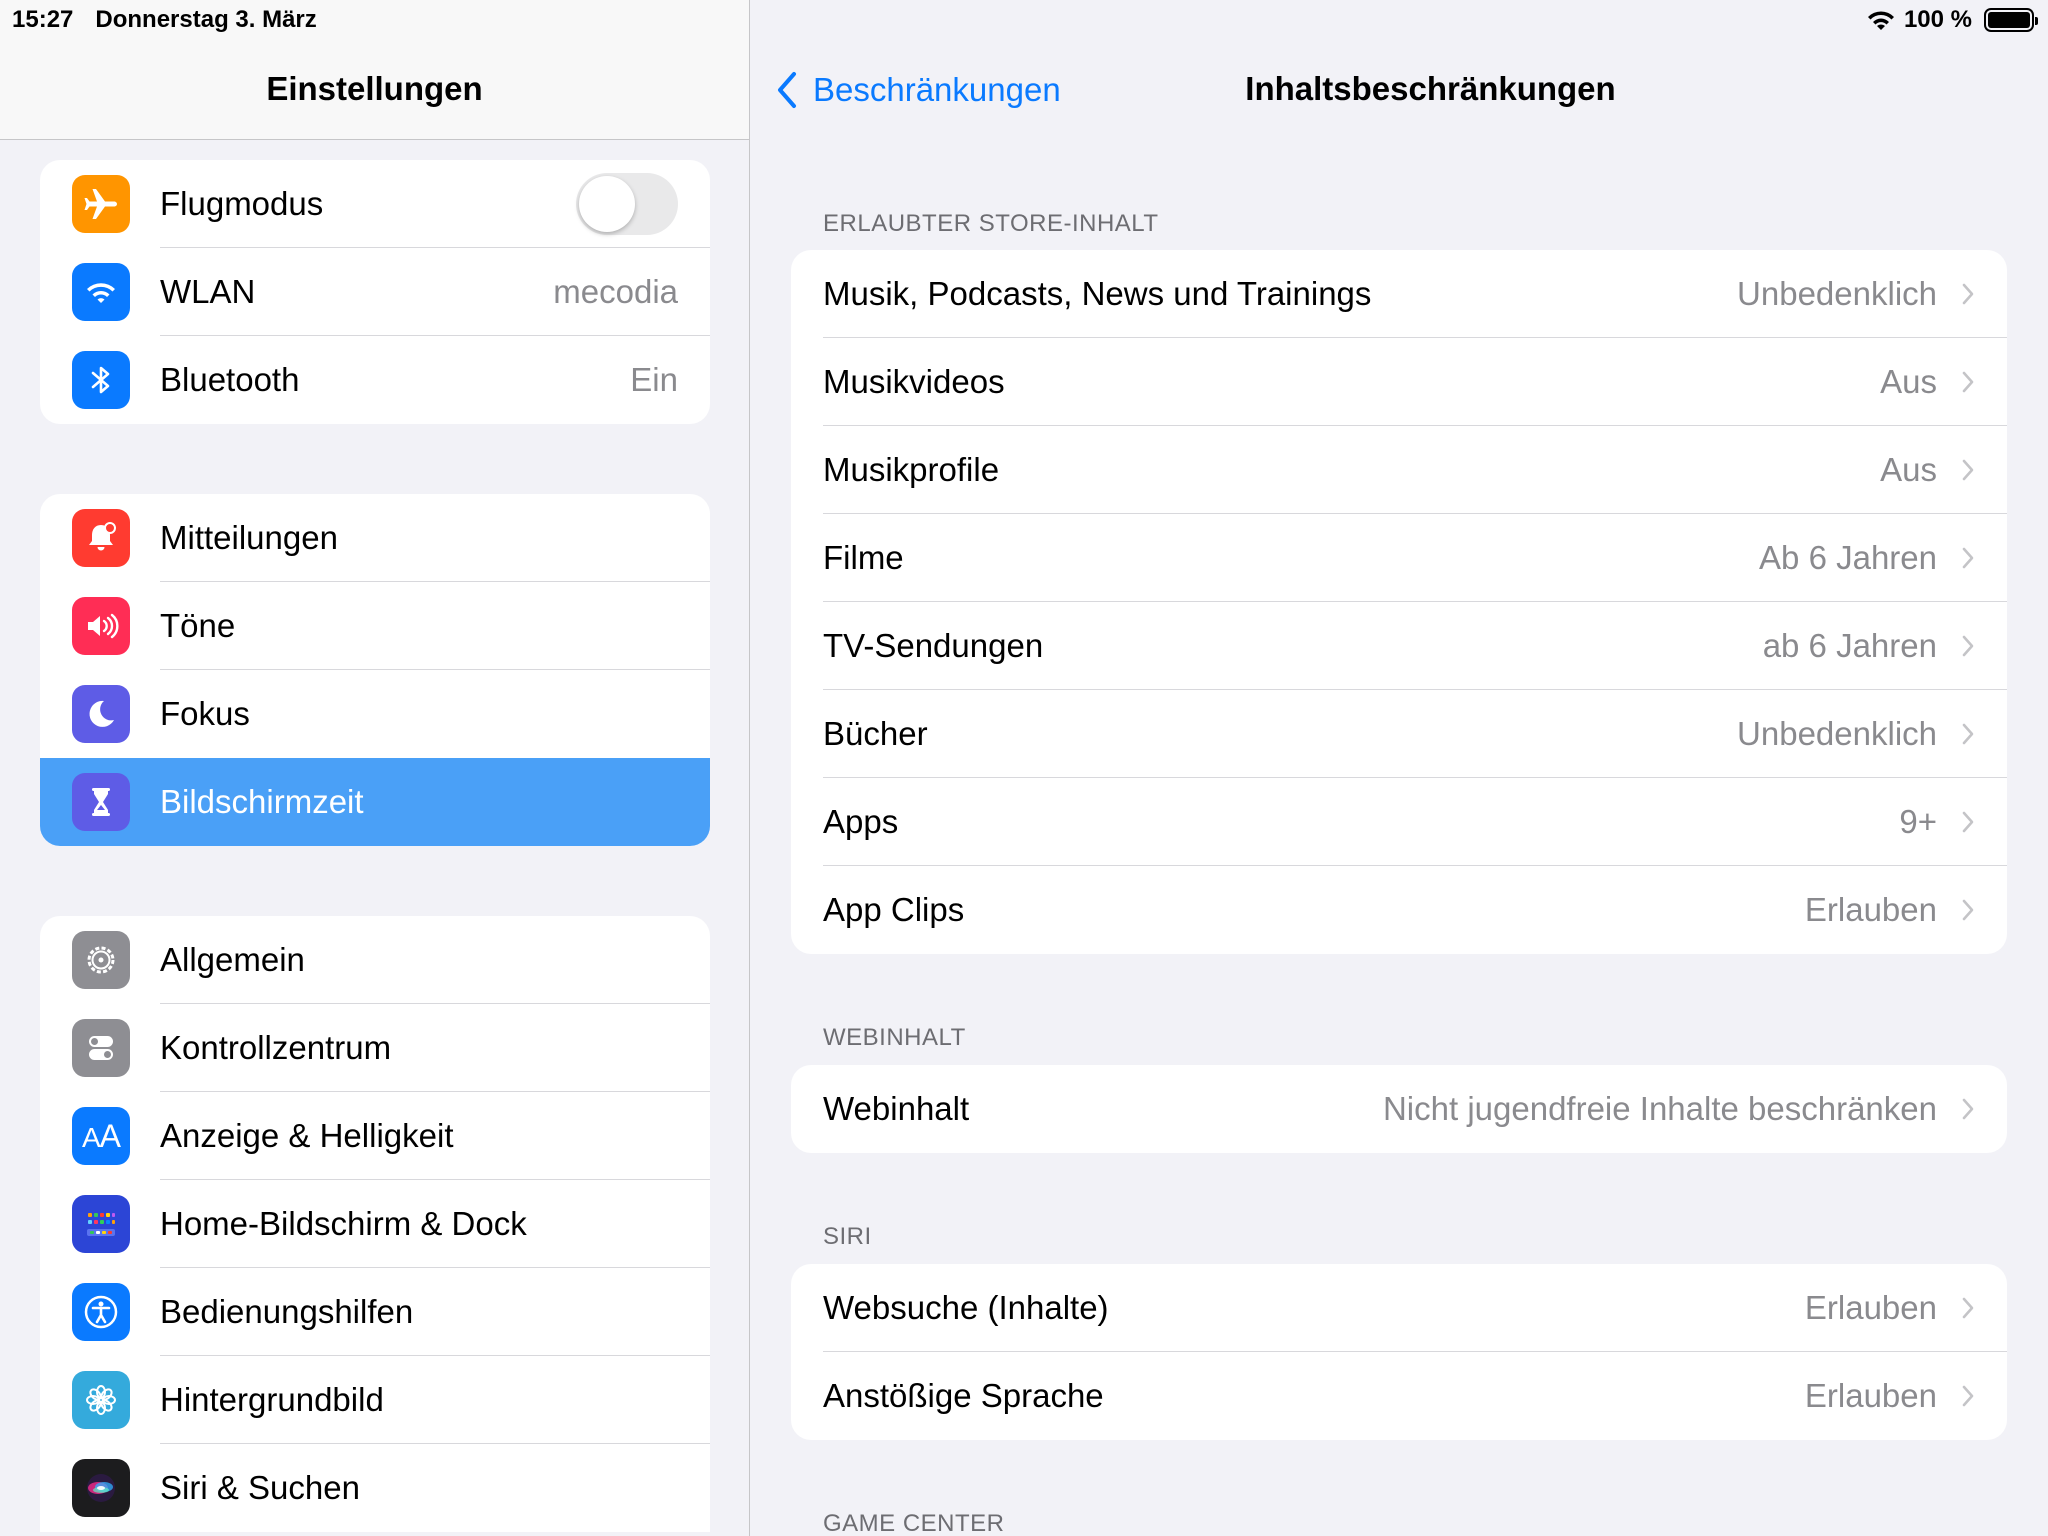  Describe the element at coordinates (101, 626) in the screenshot. I see `speaker-icon` at that location.